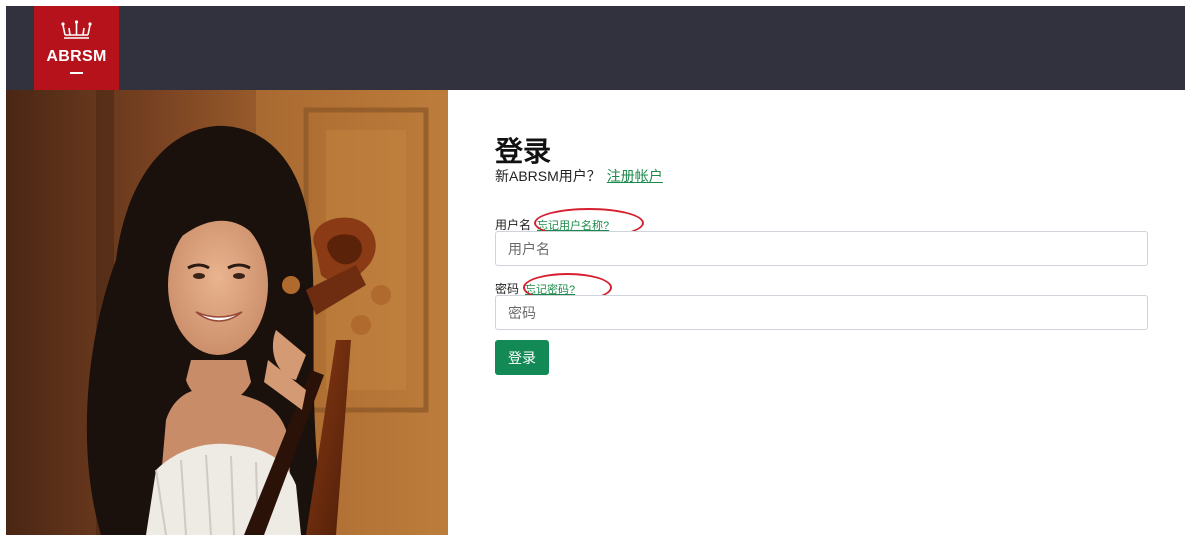 Image resolution: width=1187 pixels, height=535 pixels. Describe the element at coordinates (523, 151) in the screenshot. I see `page-title: 登录` at that location.